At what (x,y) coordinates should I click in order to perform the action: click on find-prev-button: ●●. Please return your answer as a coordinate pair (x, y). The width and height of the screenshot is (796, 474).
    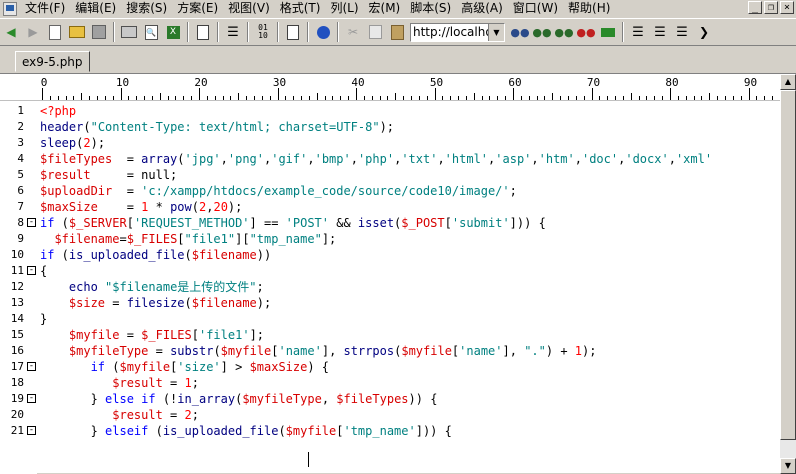
    Looking at the image, I should click on (564, 32).